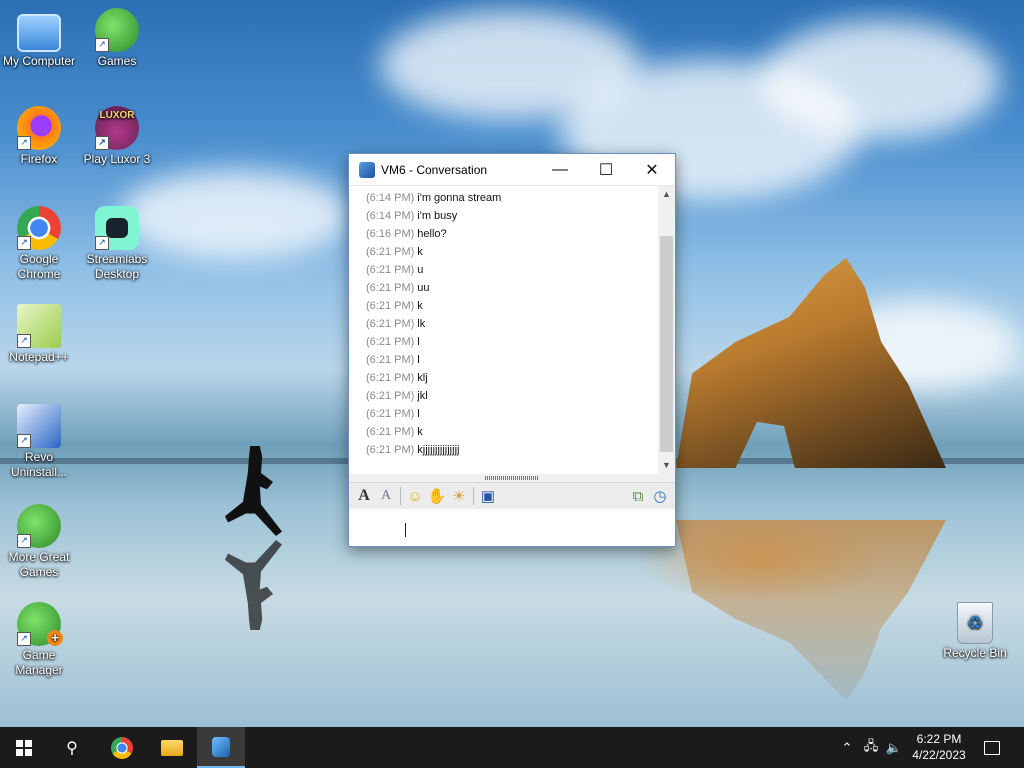  I want to click on messenger-app-icon, so click(367, 169).